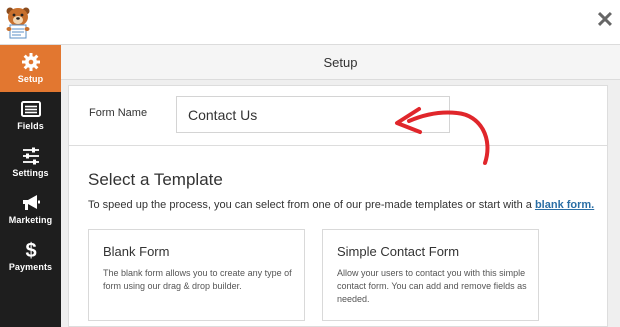  I want to click on megaphone-icon, so click(31, 202).